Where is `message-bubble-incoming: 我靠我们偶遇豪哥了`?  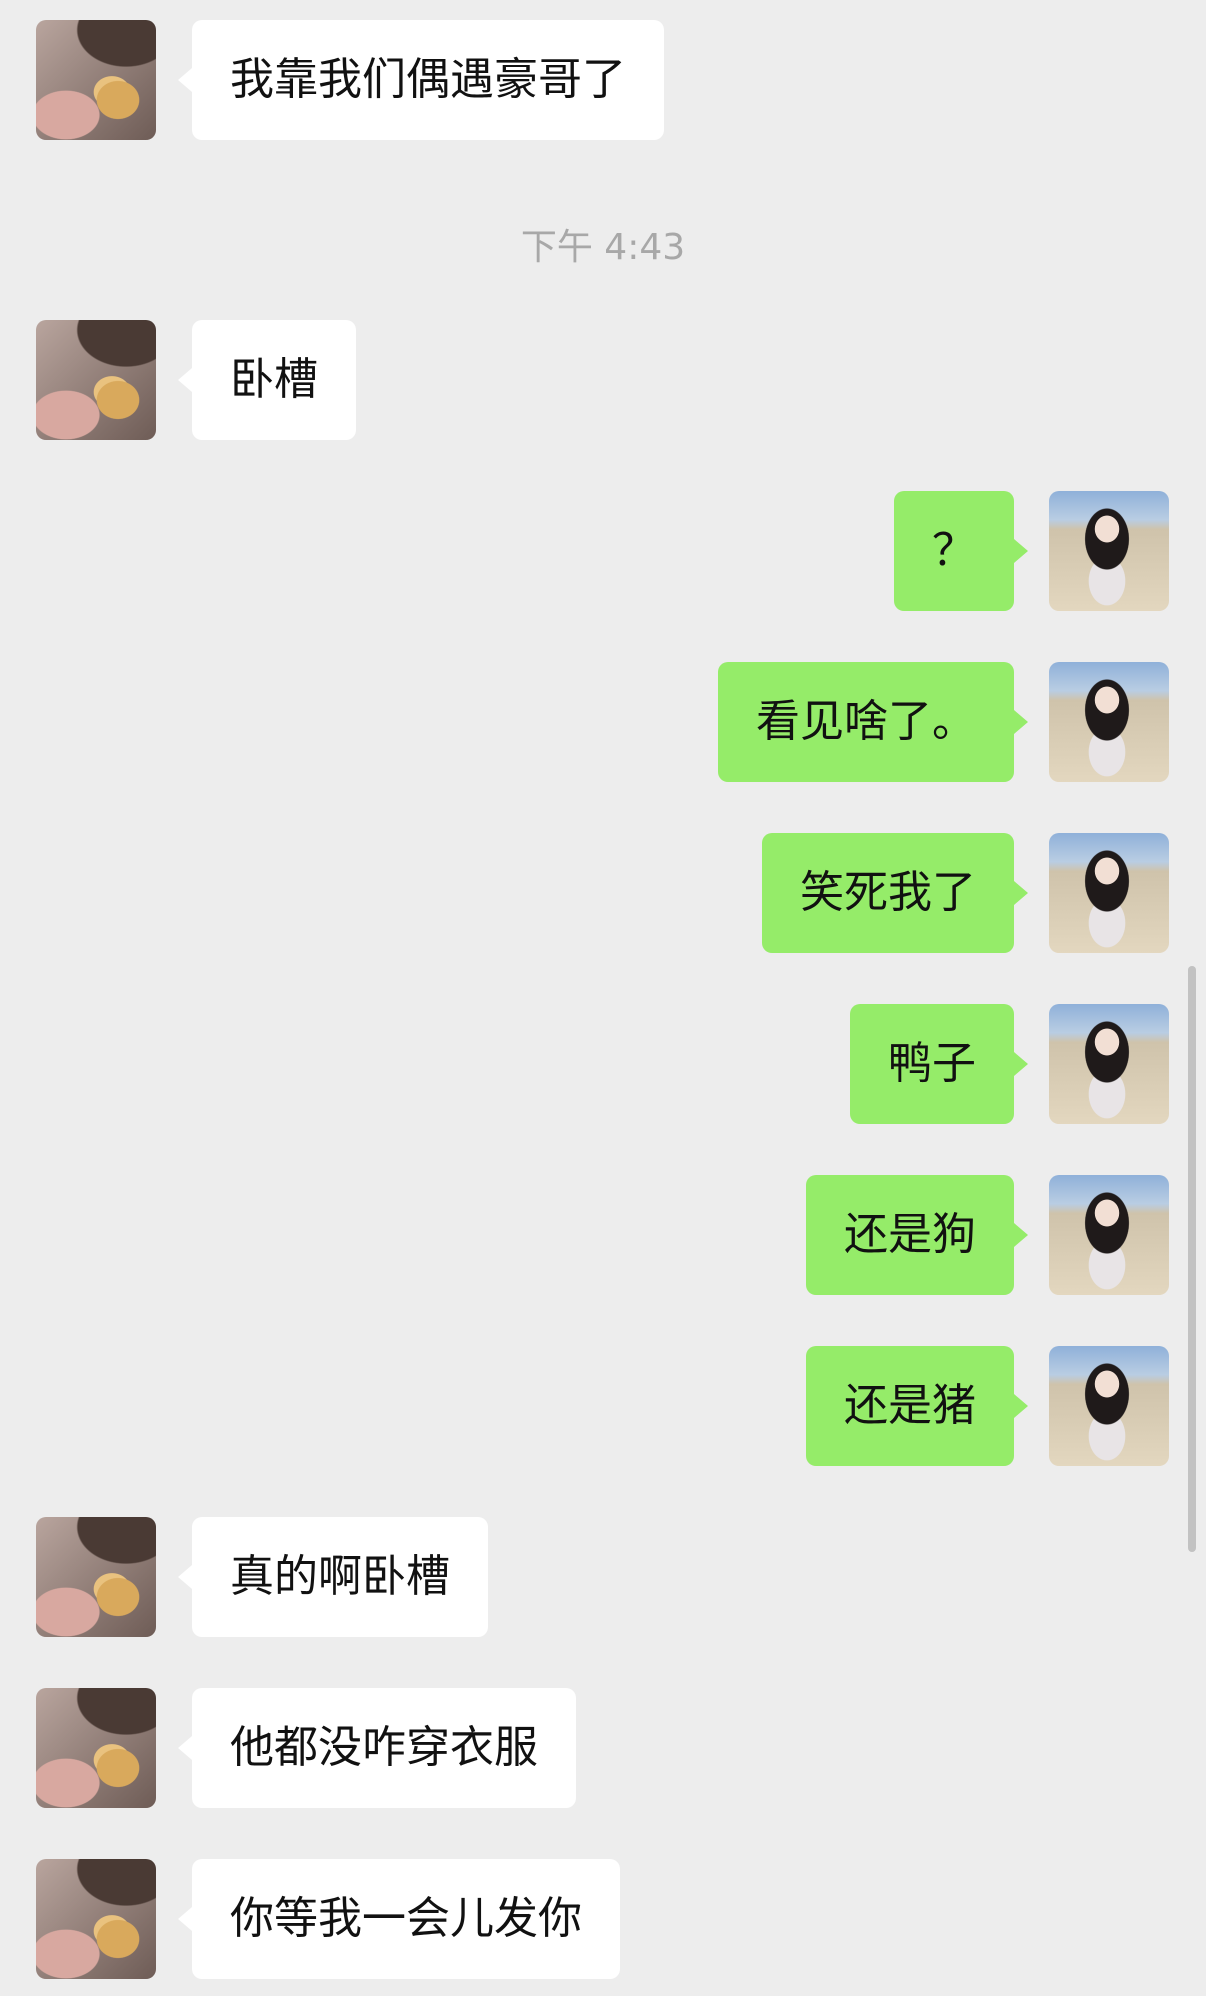
message-bubble-incoming: 我靠我们偶遇豪哥了 is located at coordinates (421, 80).